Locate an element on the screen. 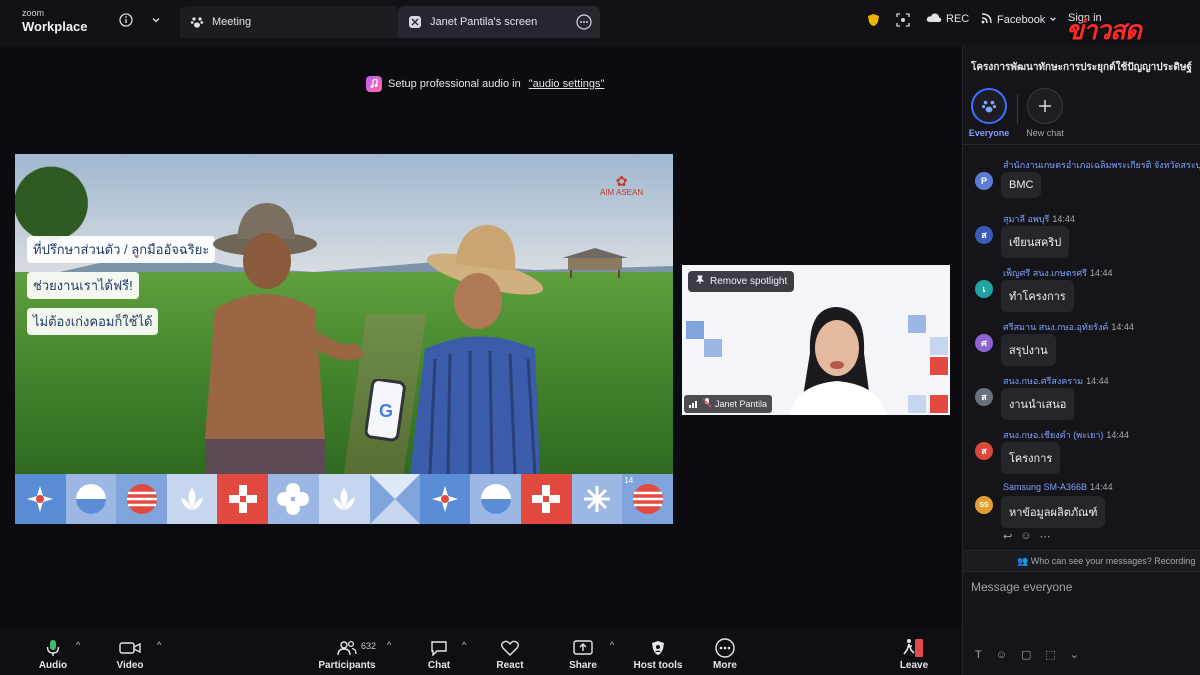  chat-button: Chat is located at coordinates (439, 654).